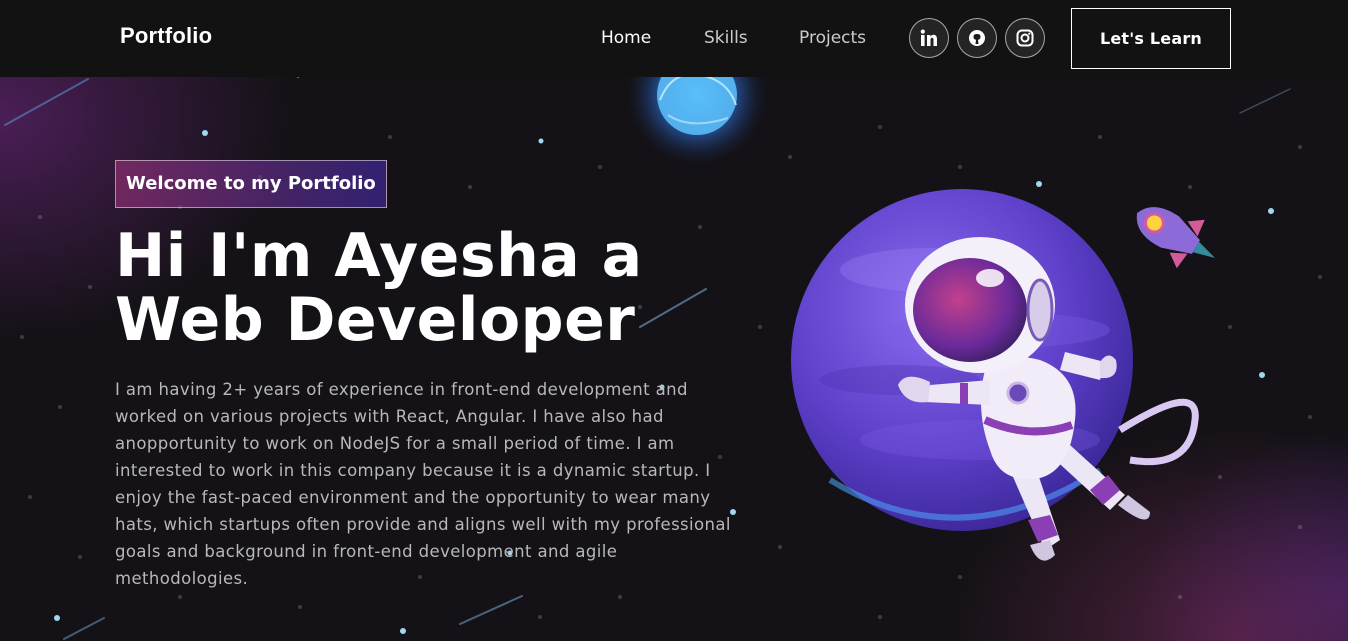  I want to click on github-icon, so click(977, 38).